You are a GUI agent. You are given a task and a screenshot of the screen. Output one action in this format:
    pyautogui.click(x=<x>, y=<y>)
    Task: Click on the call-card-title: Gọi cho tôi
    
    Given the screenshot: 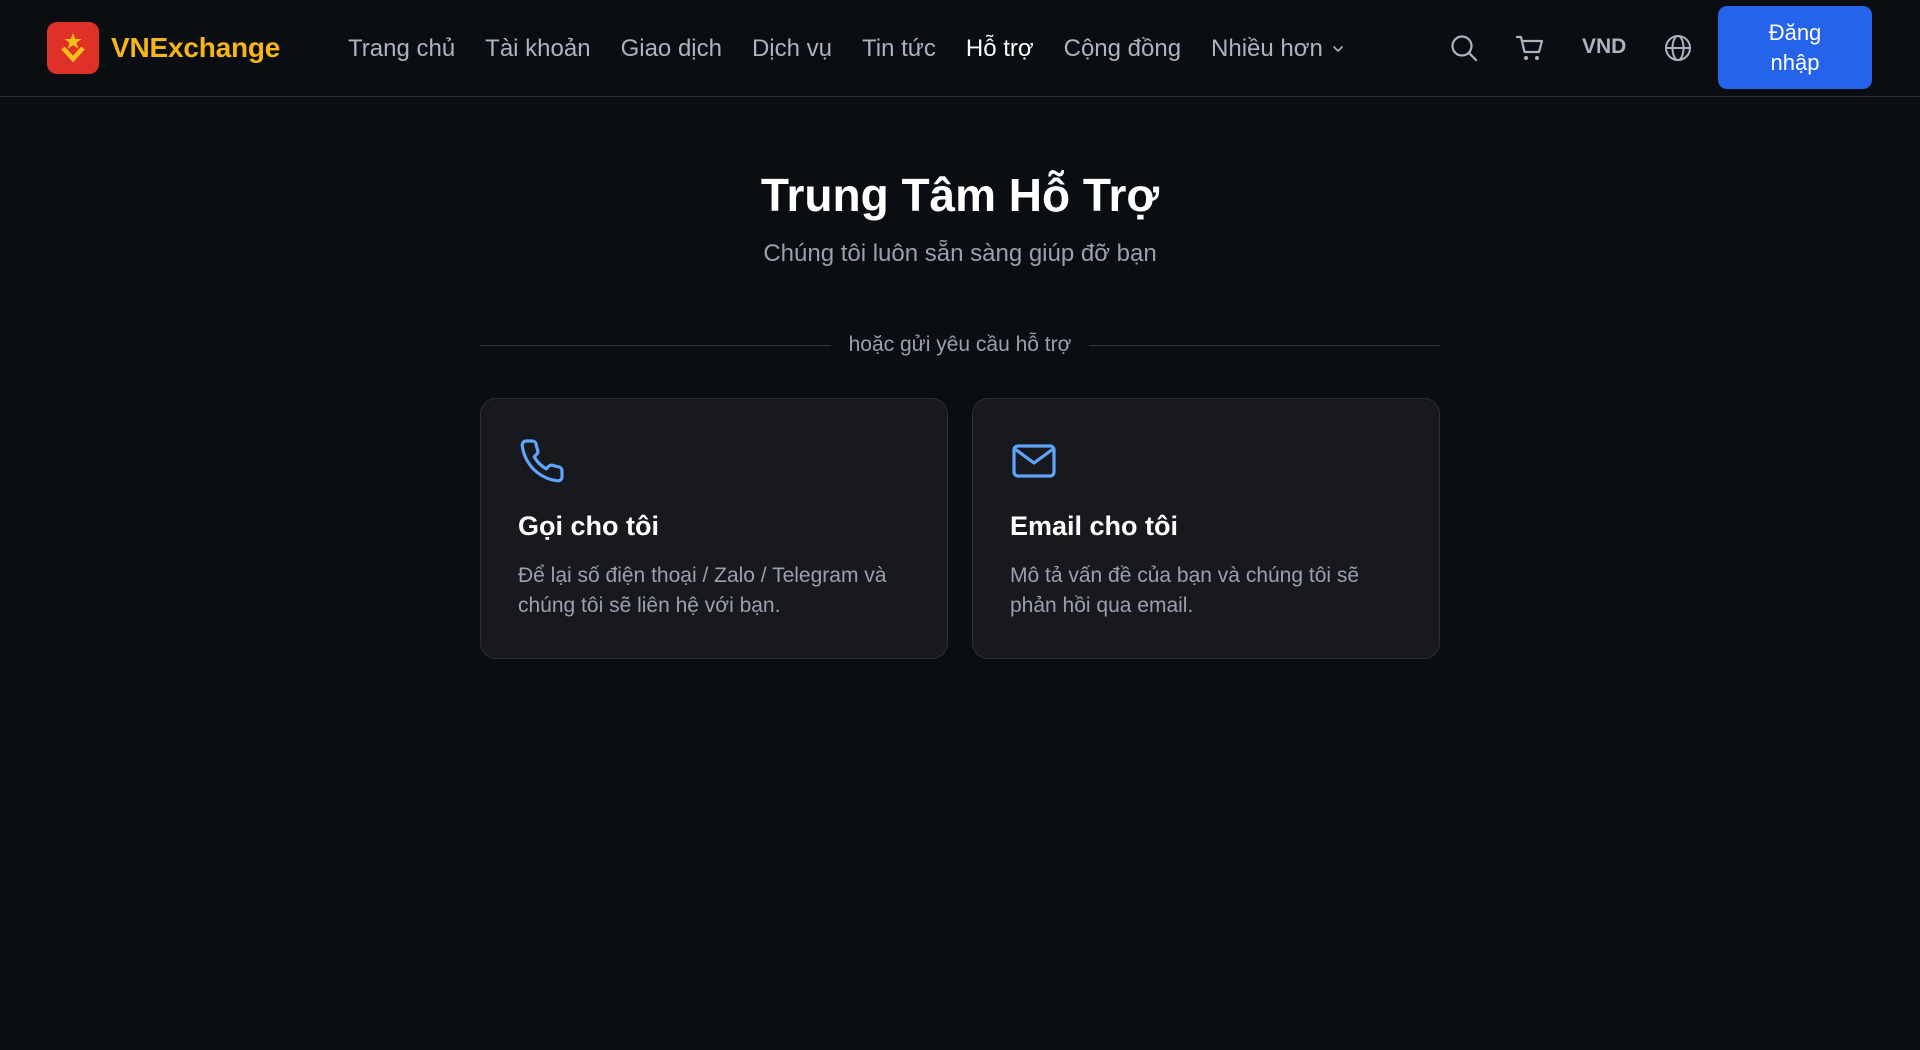 What is the action you would take?
    pyautogui.click(x=588, y=526)
    